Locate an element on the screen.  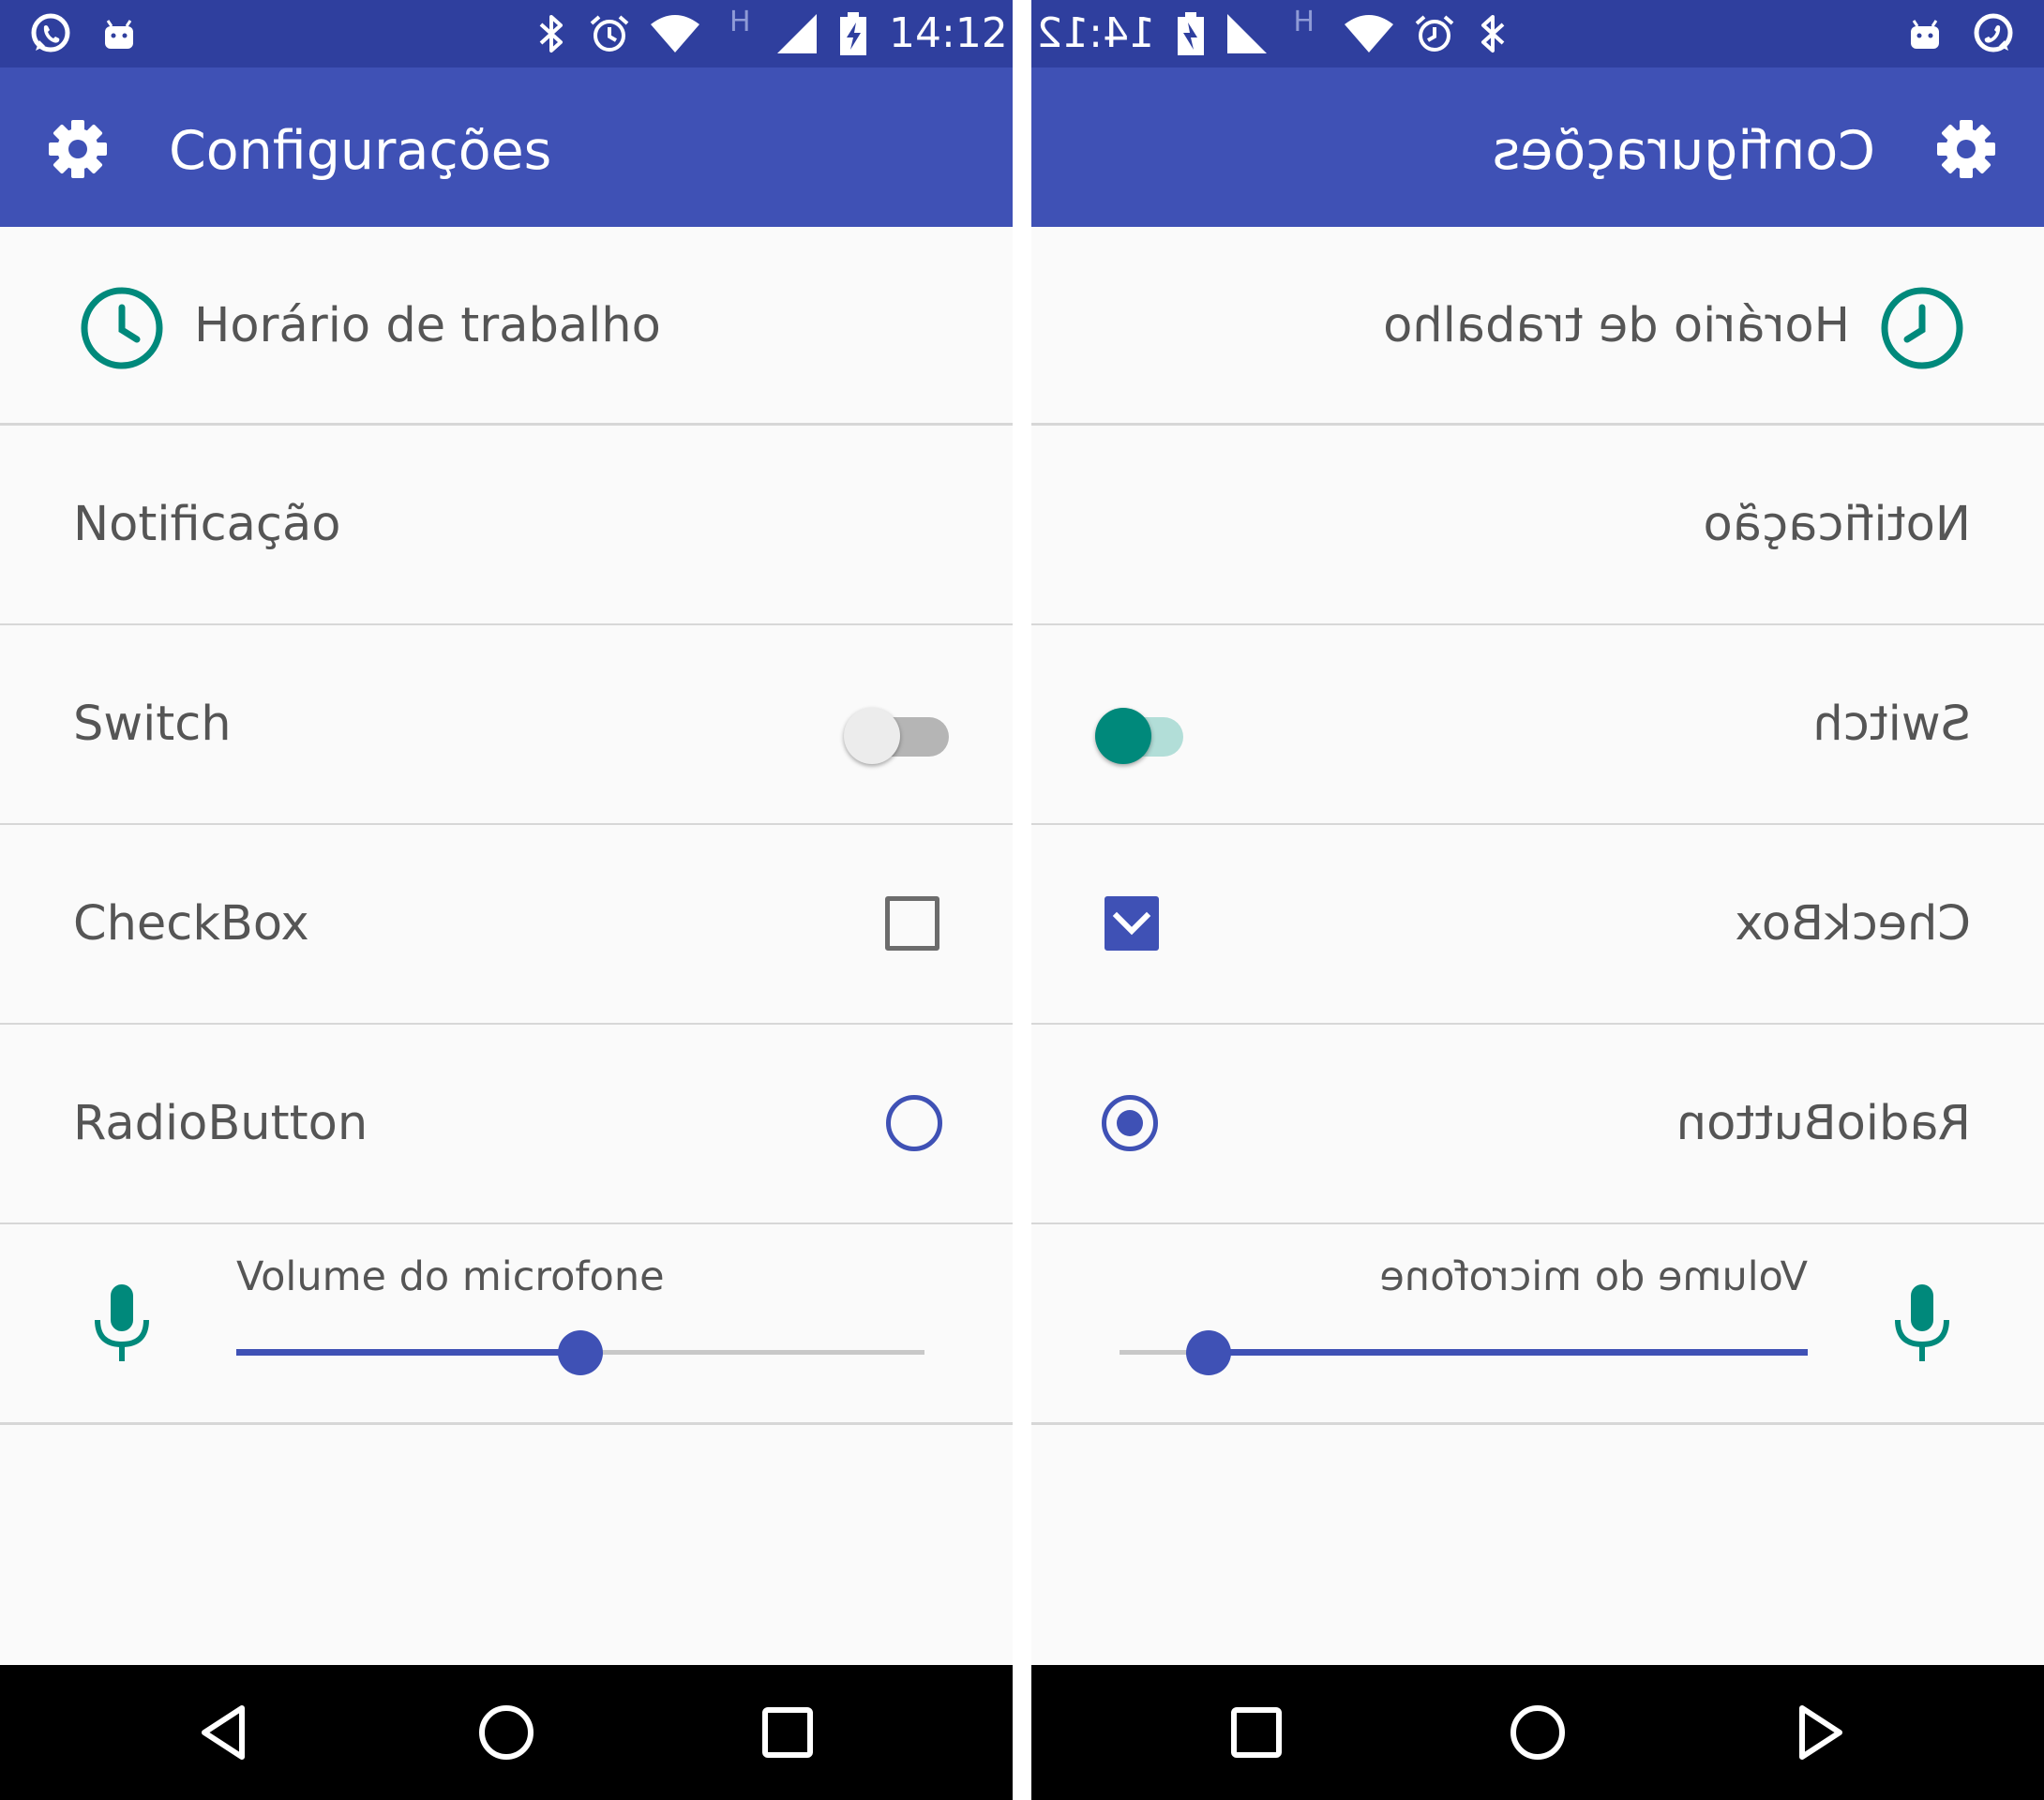
radio-dot is located at coordinates (1130, 1123).